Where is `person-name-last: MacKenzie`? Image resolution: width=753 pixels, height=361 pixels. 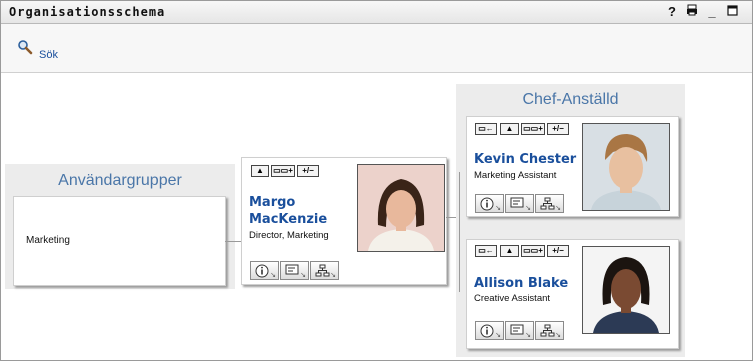
person-name-last: MacKenzie is located at coordinates (288, 219).